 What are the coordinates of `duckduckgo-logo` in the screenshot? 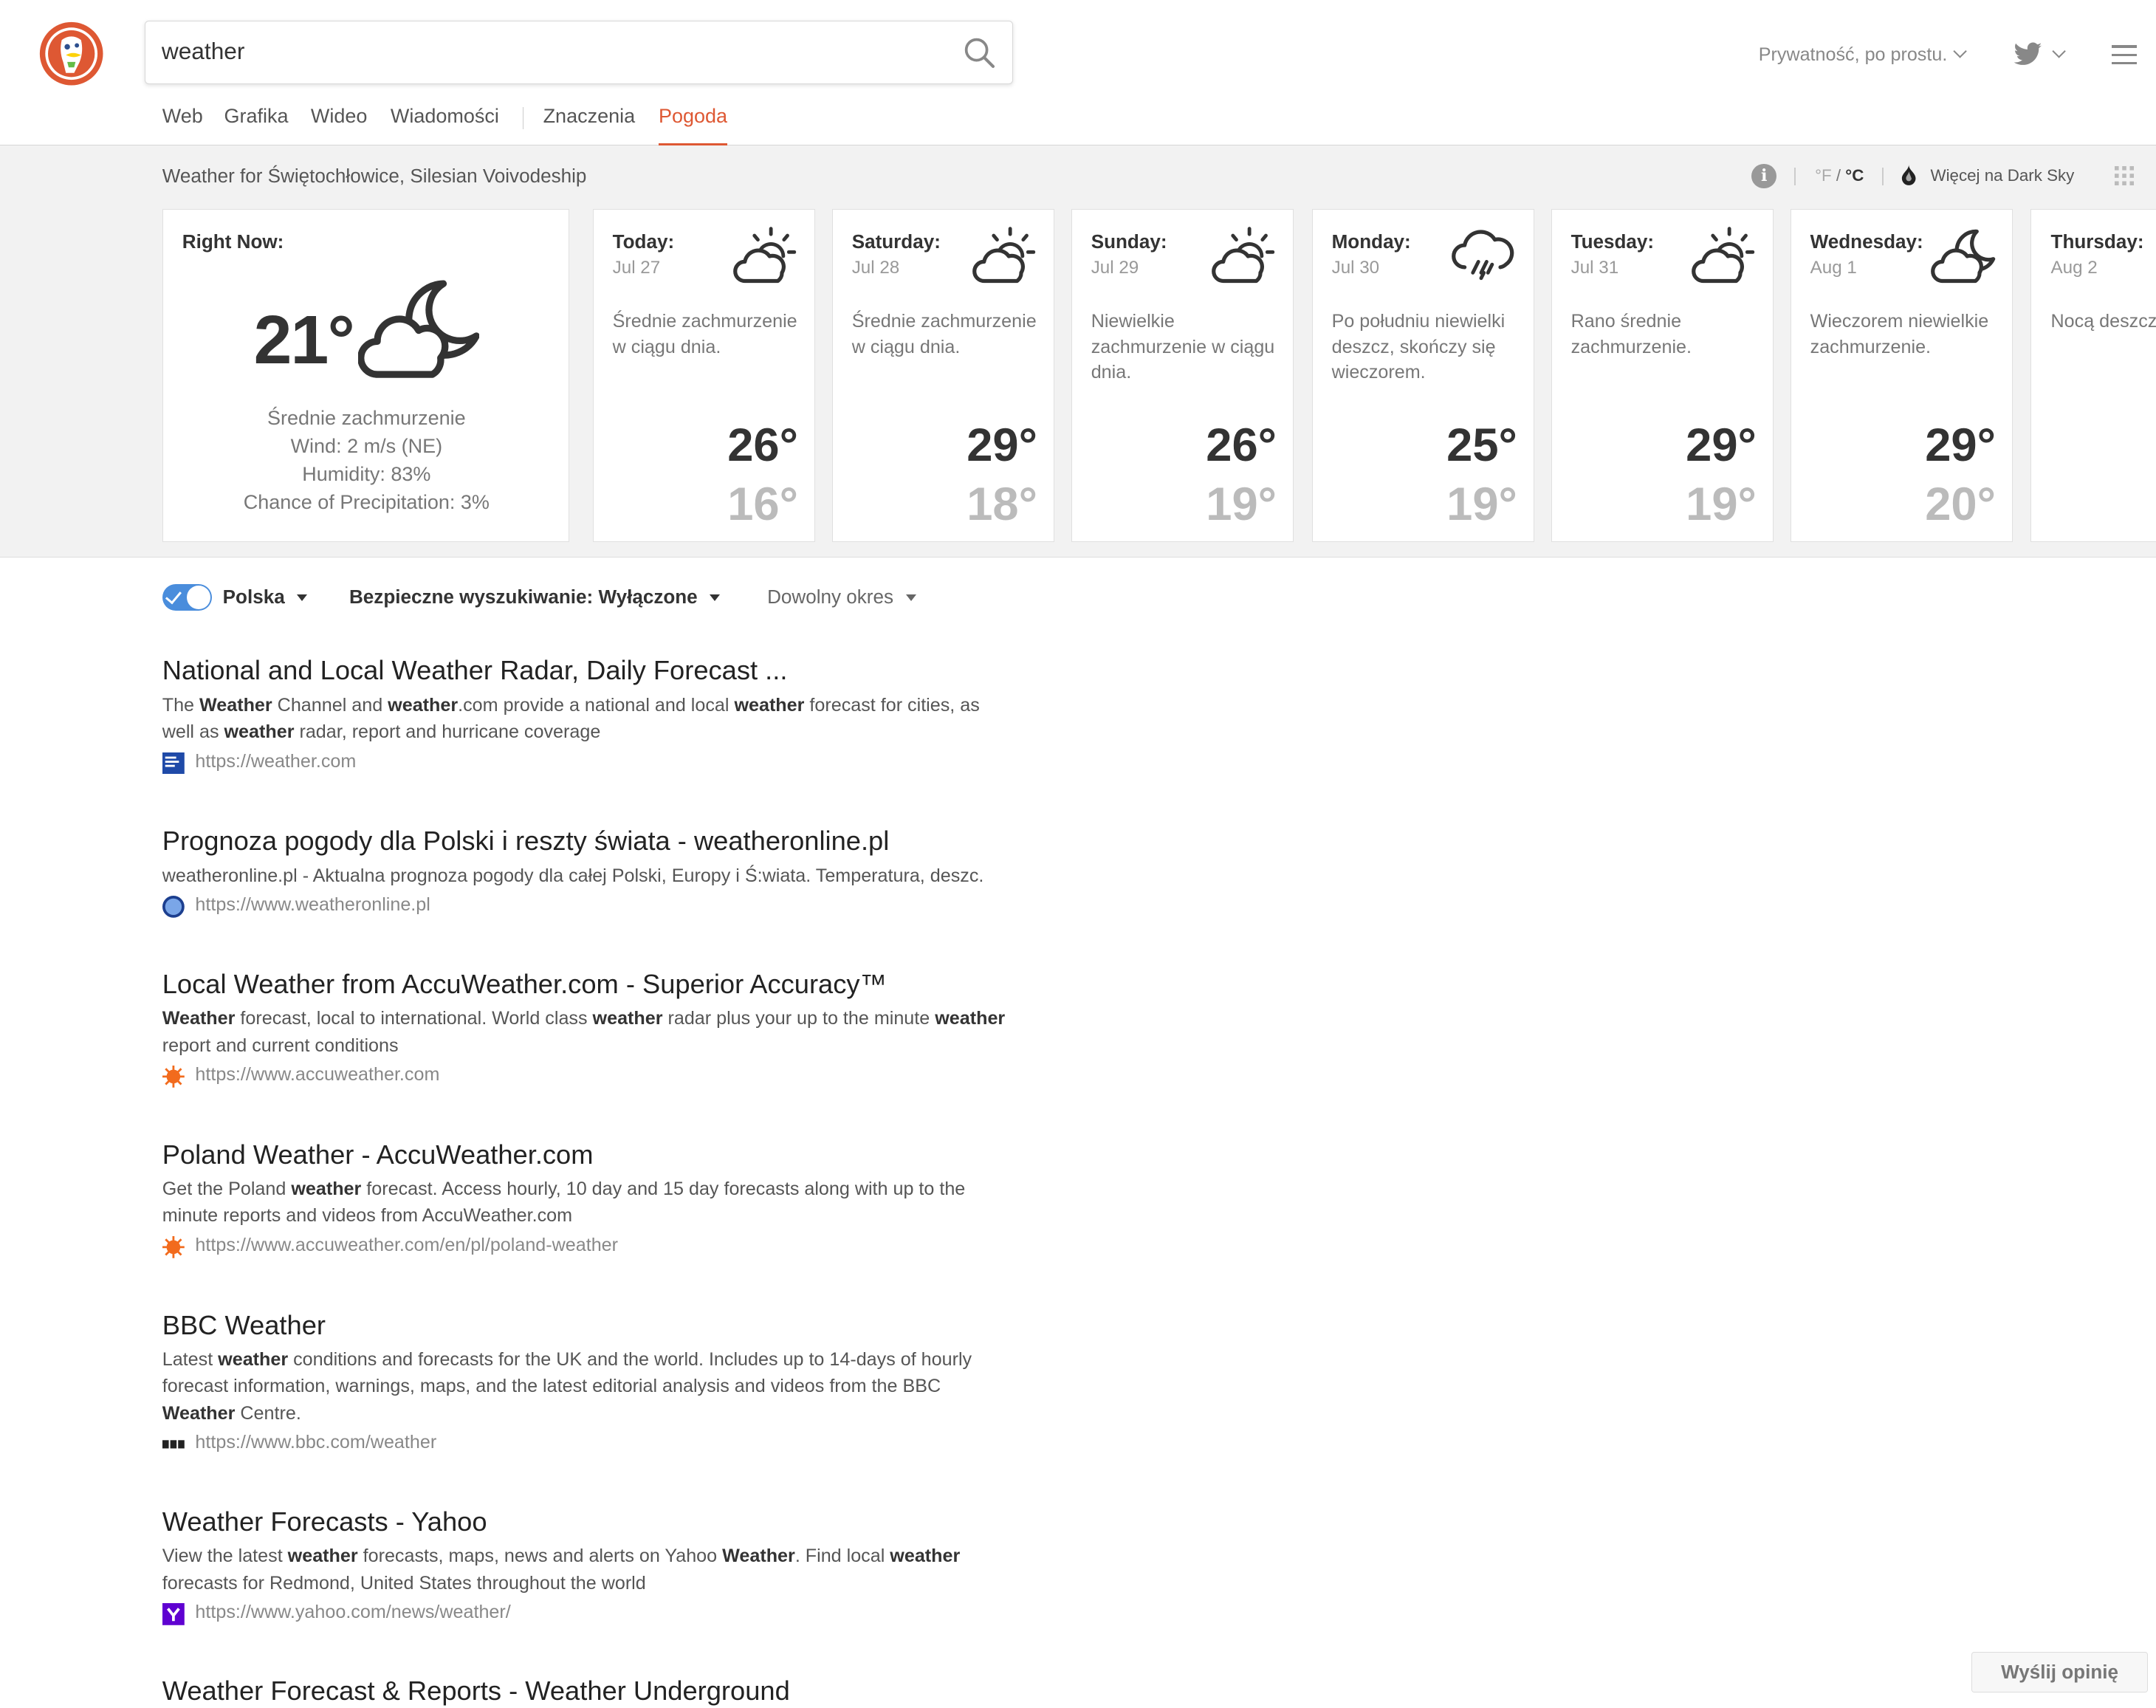 It's located at (71, 54).